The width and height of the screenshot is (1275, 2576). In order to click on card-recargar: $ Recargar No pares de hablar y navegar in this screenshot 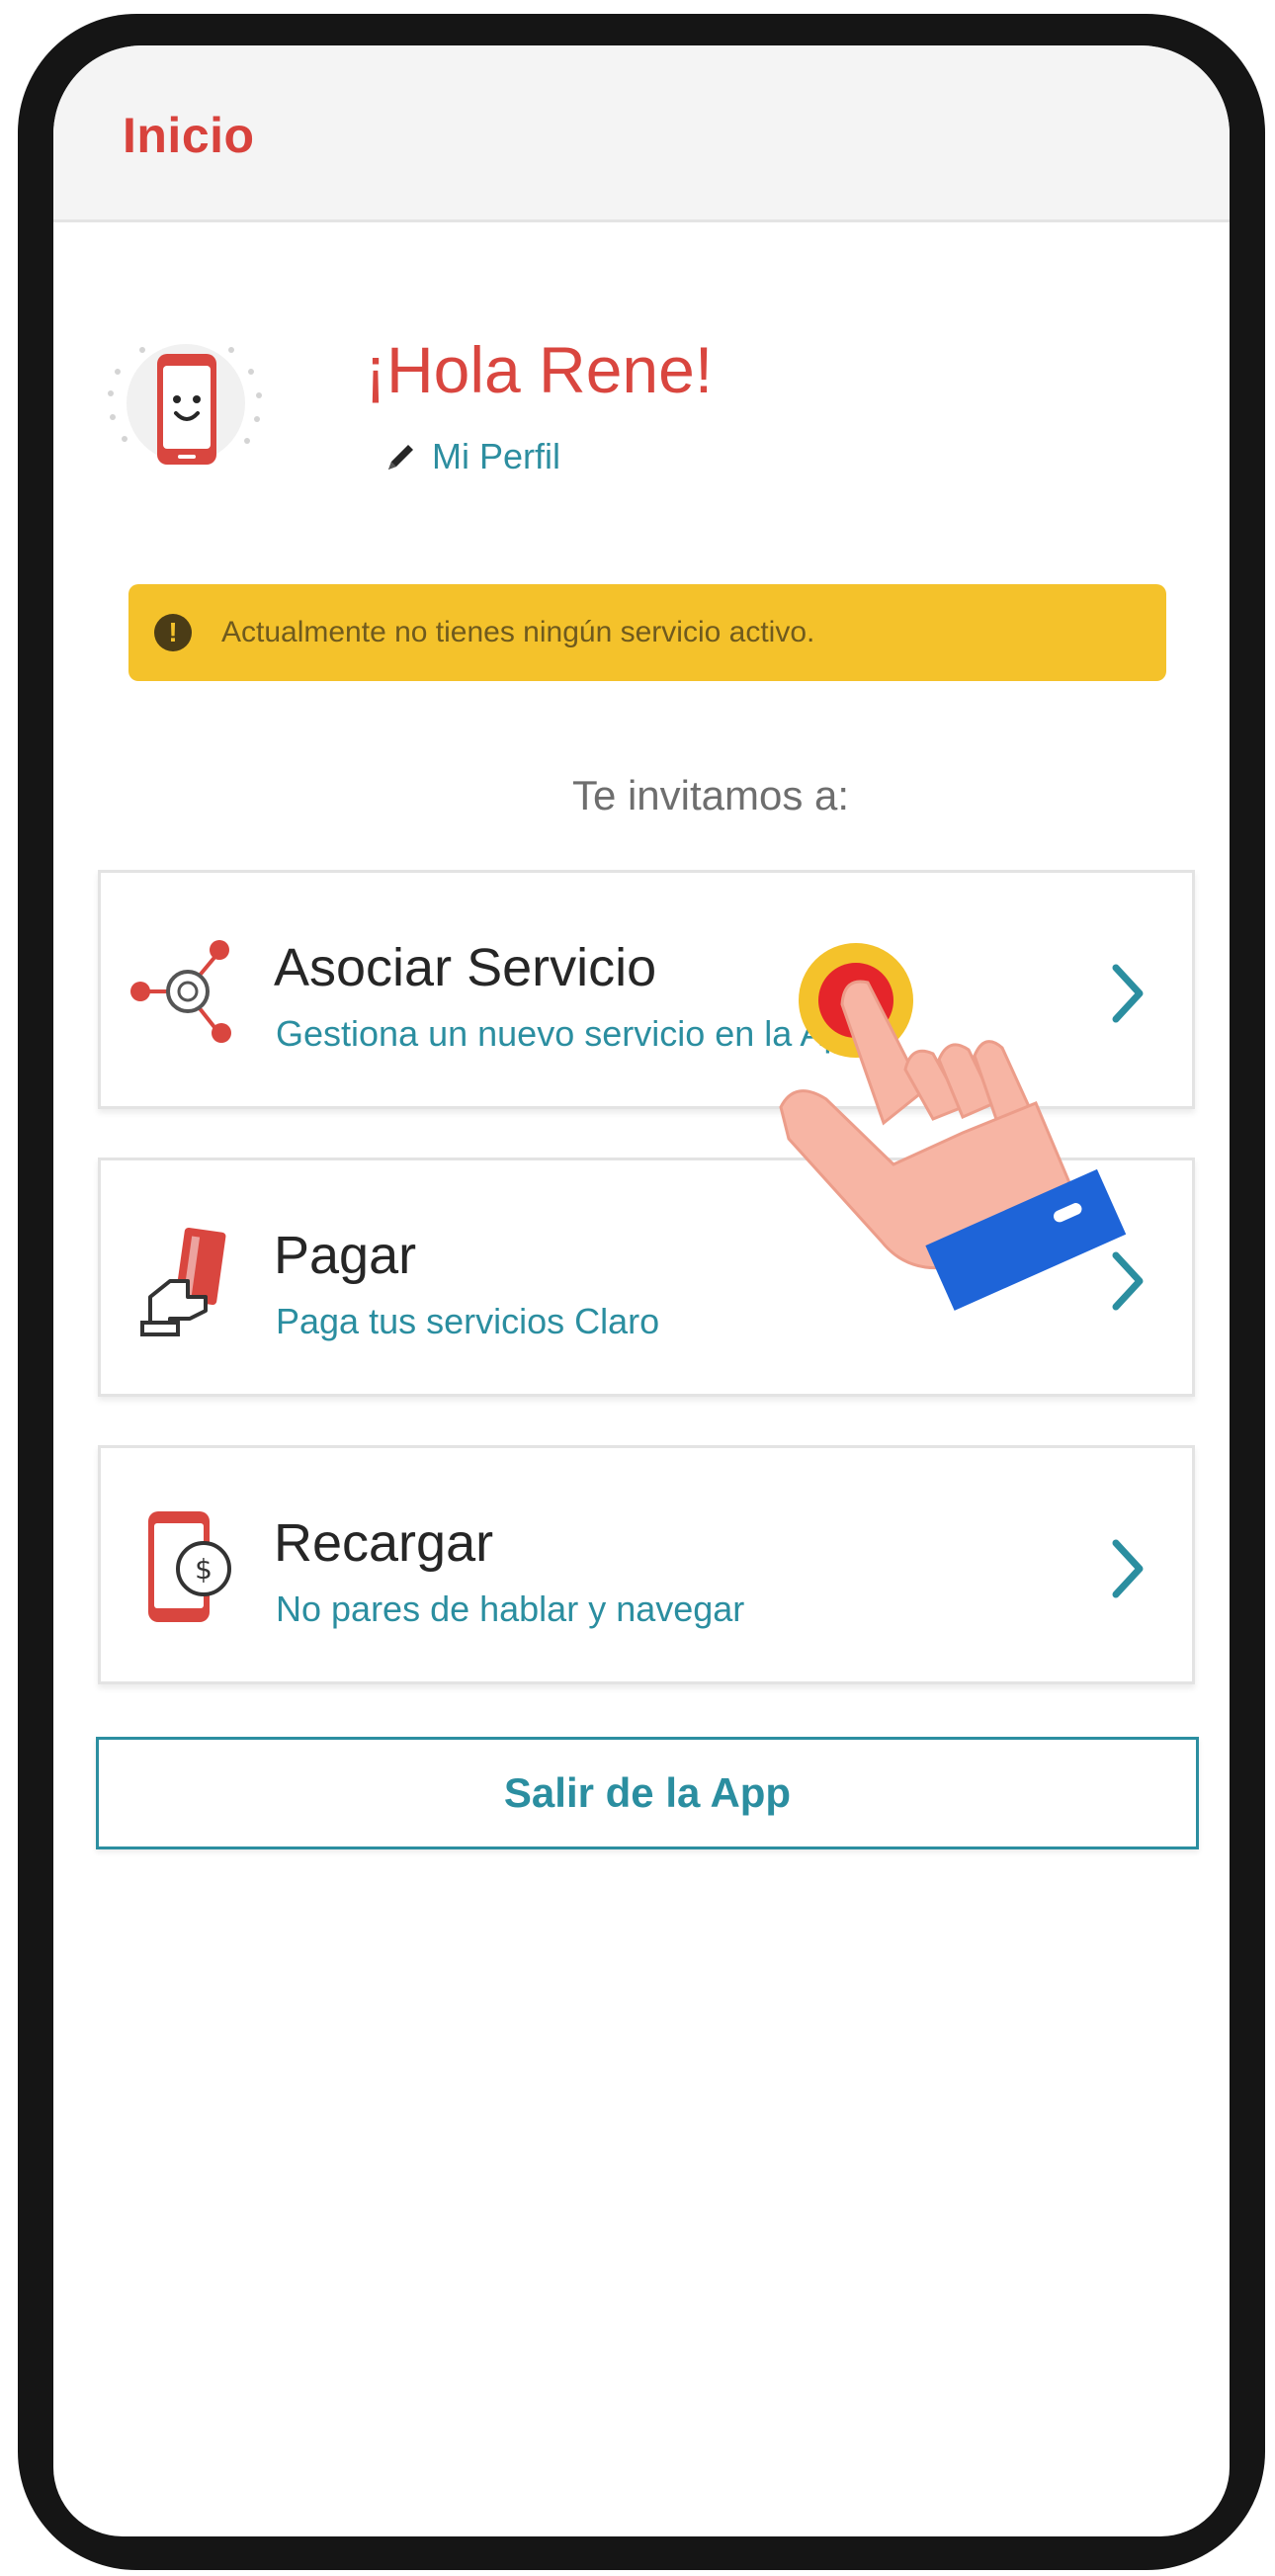, I will do `click(646, 1564)`.